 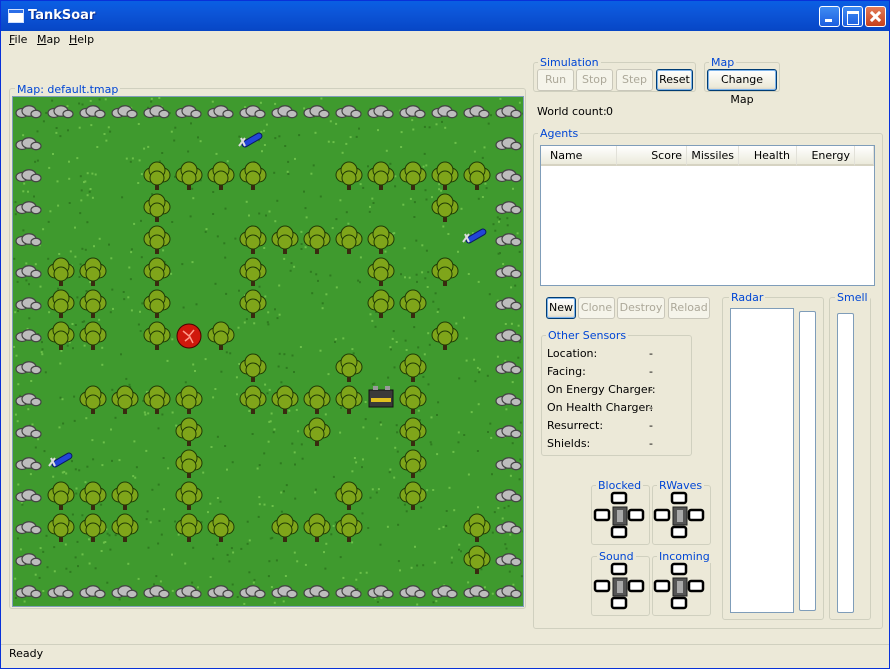 I want to click on column-health: Health, so click(x=768, y=156).